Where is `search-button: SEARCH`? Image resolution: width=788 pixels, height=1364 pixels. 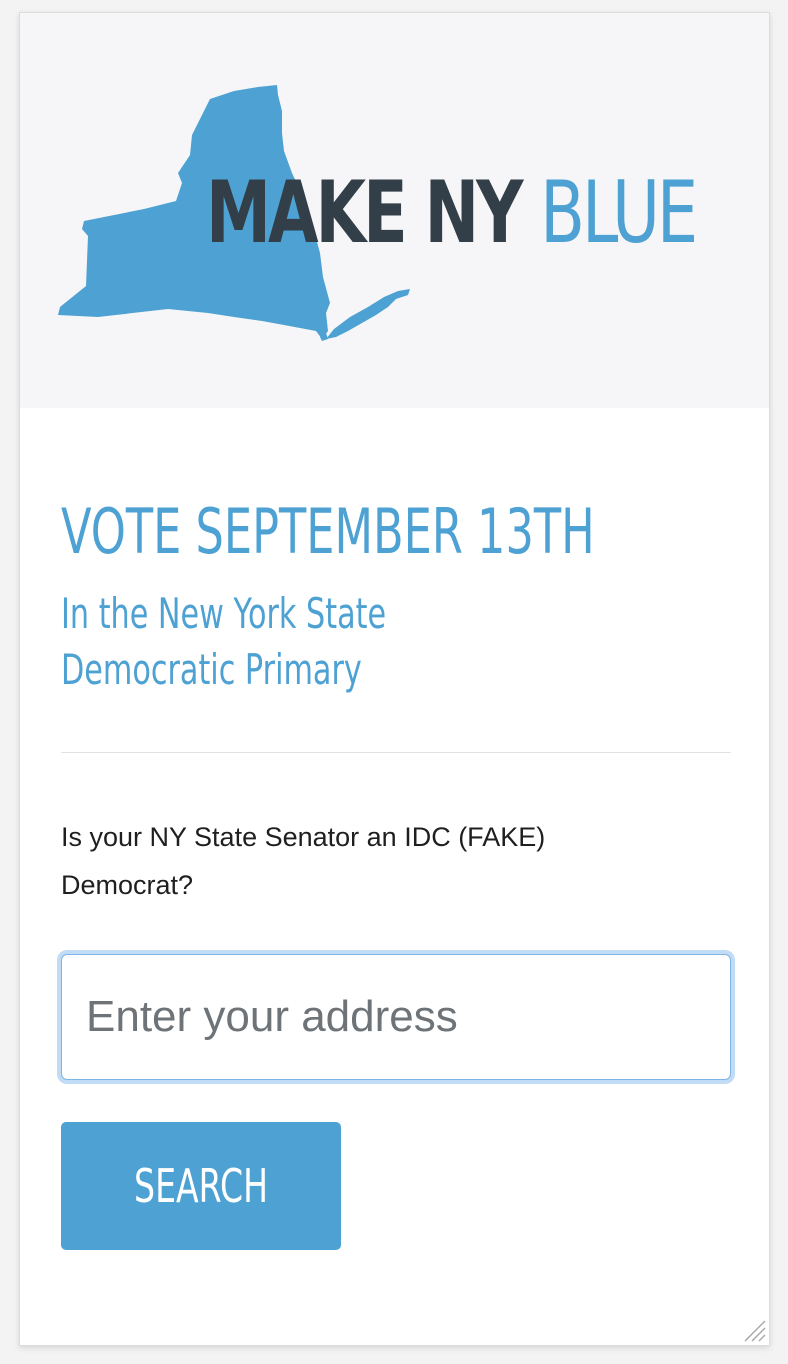
search-button: SEARCH is located at coordinates (201, 1186).